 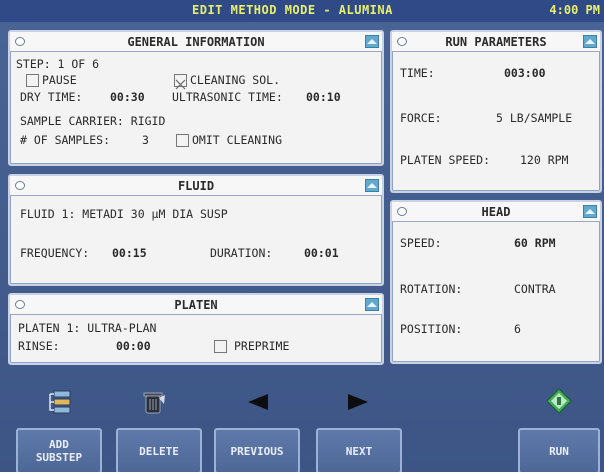 I want to click on cleaning-solution-label: CLEANING SOL., so click(x=235, y=80).